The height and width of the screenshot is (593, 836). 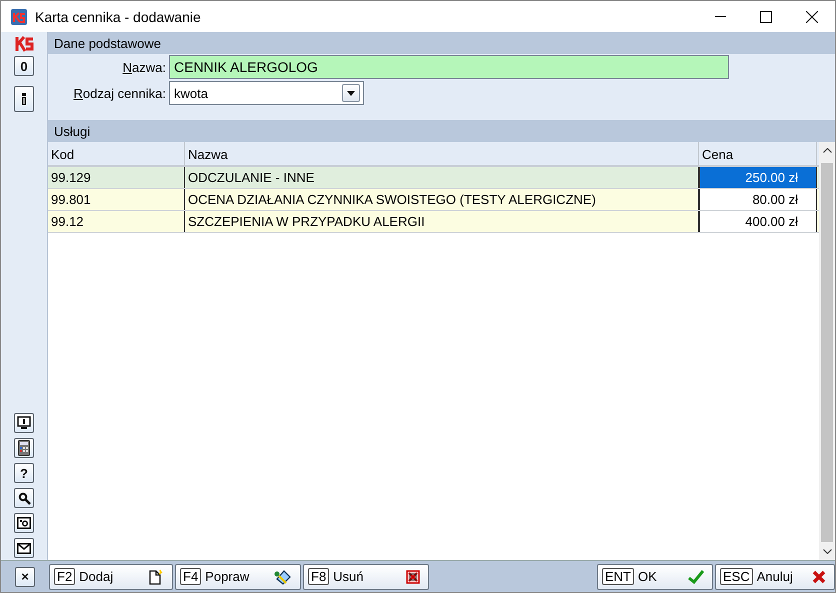 What do you see at coordinates (413, 577) in the screenshot?
I see `delete-icon` at bounding box center [413, 577].